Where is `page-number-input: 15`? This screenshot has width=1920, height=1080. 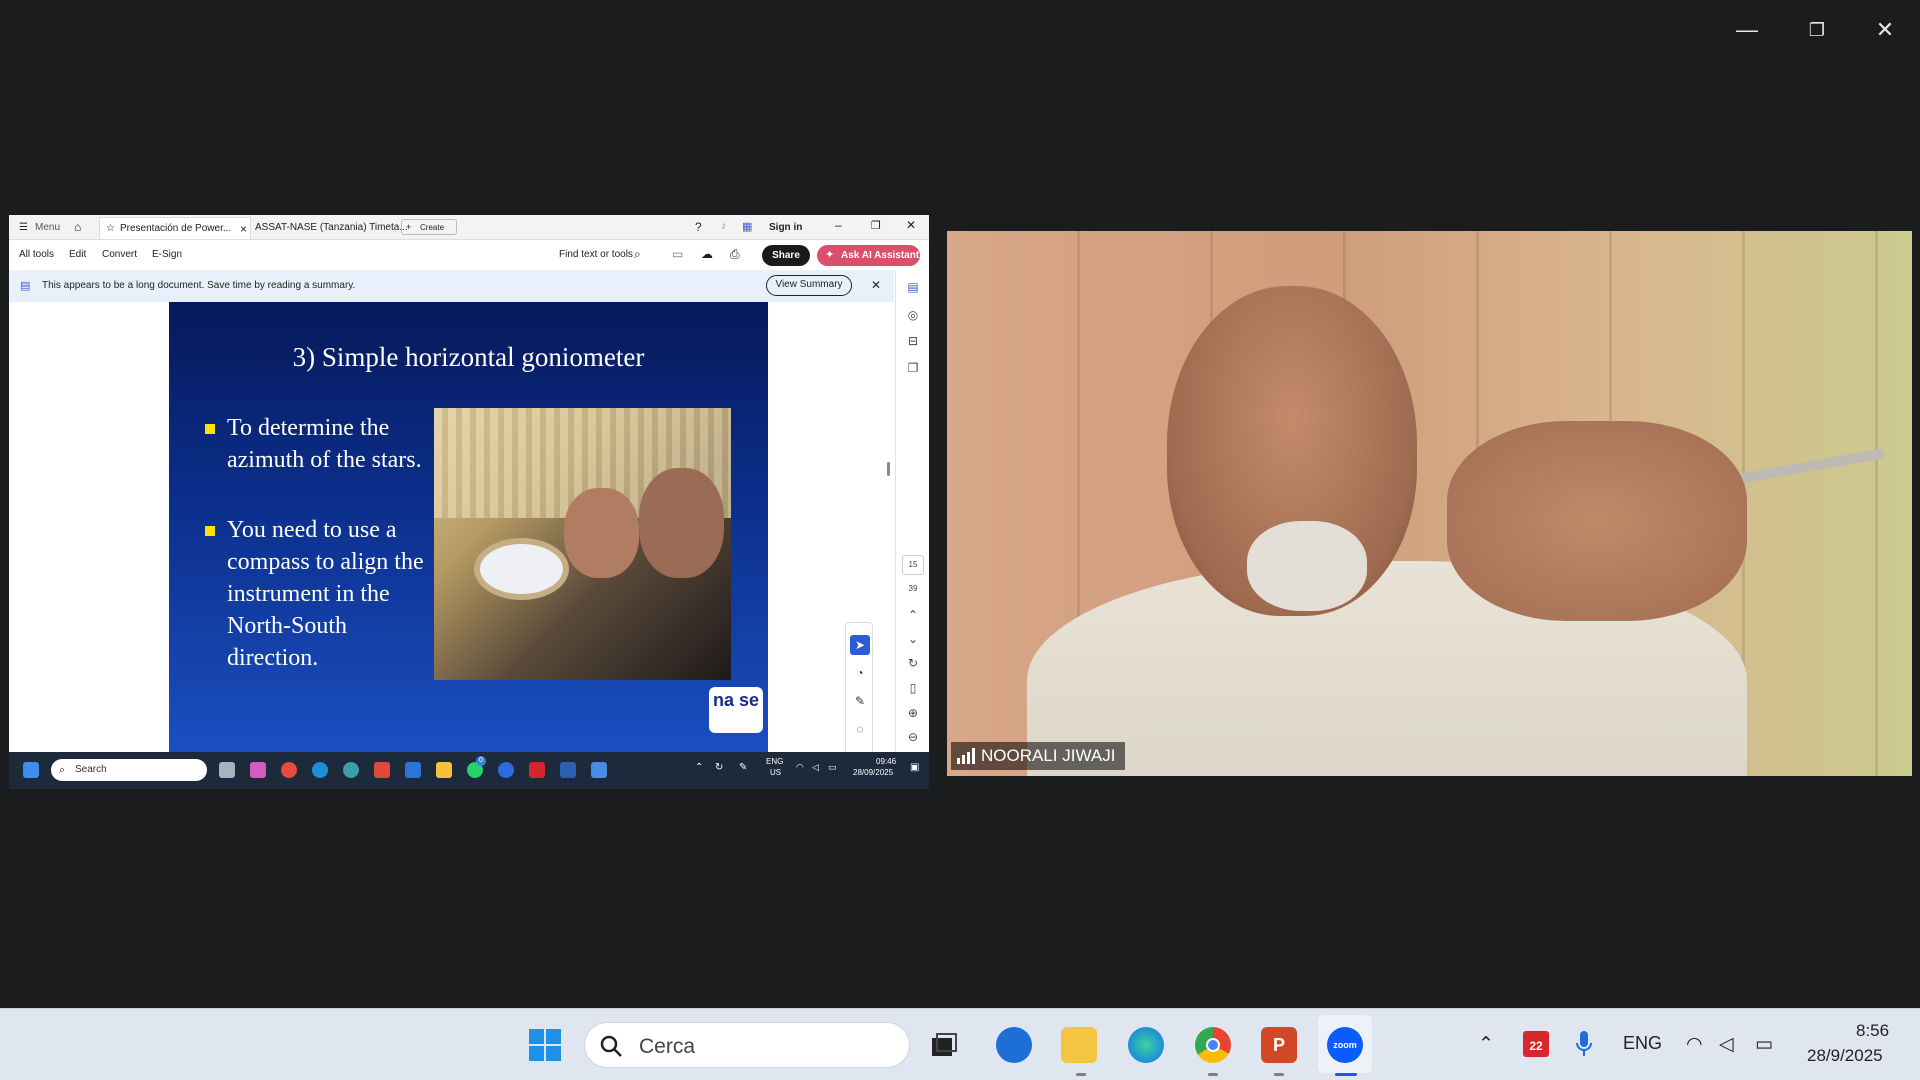 page-number-input: 15 is located at coordinates (913, 565).